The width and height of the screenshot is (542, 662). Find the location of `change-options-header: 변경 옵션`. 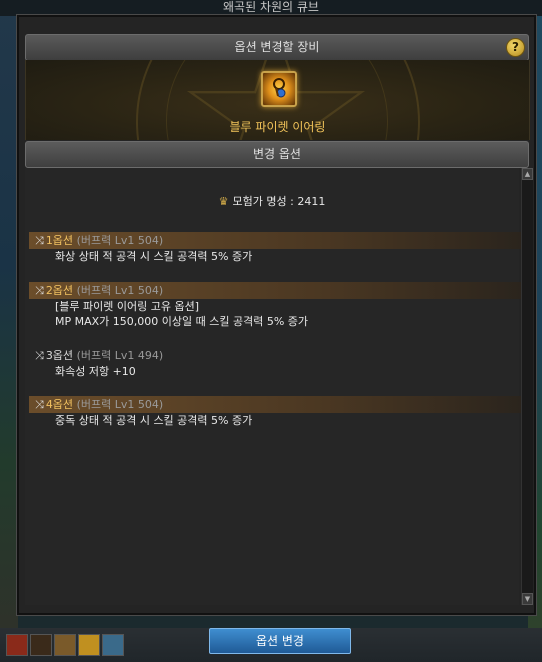

change-options-header: 변경 옵션 is located at coordinates (277, 154).